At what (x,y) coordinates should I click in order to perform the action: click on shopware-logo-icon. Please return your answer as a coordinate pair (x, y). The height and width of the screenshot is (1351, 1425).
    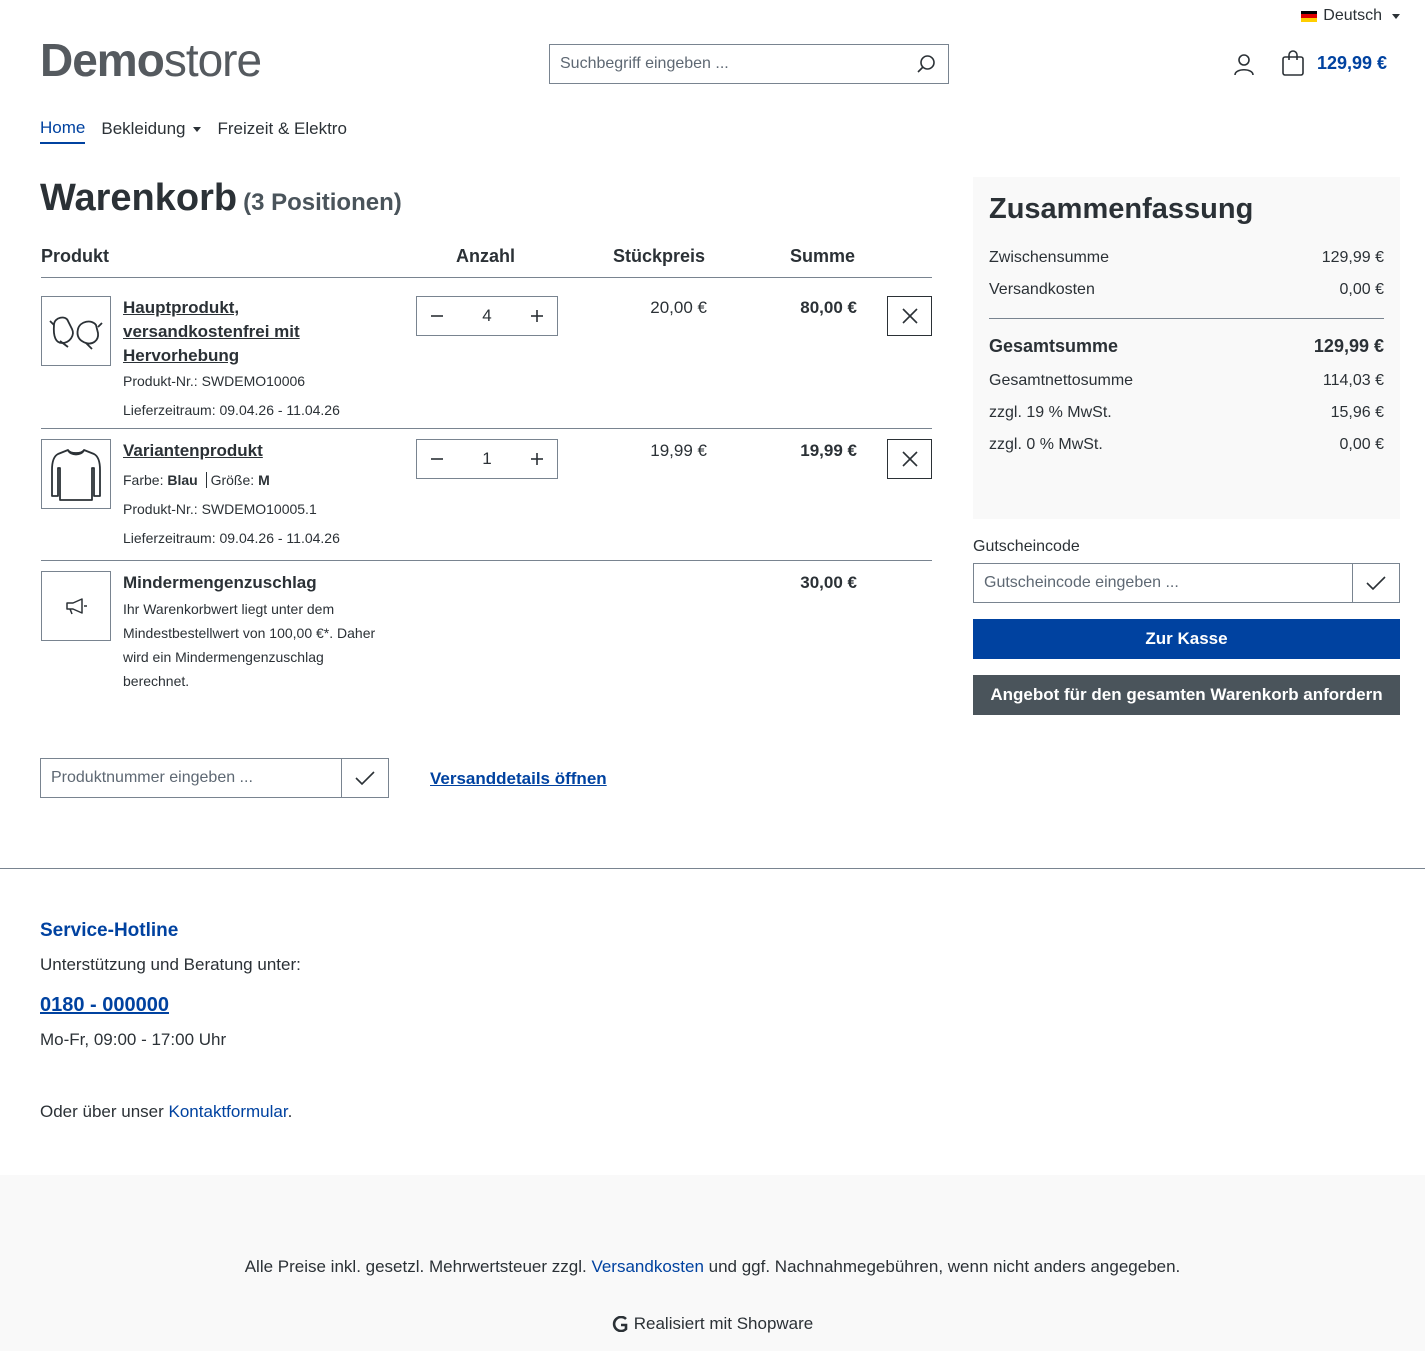
    Looking at the image, I should click on (620, 1324).